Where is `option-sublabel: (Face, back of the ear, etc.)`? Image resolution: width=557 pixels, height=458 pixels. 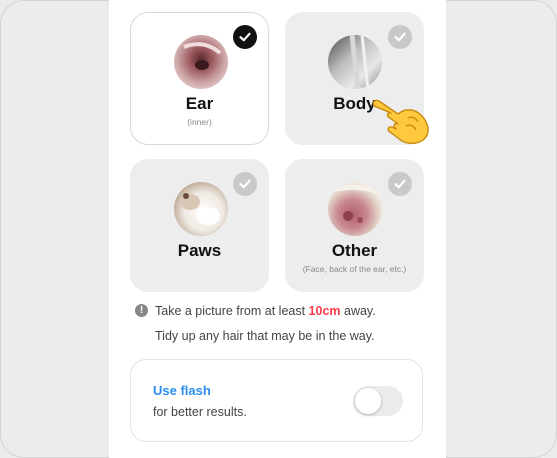
option-sublabel: (Face, back of the ear, etc.) is located at coordinates (354, 269).